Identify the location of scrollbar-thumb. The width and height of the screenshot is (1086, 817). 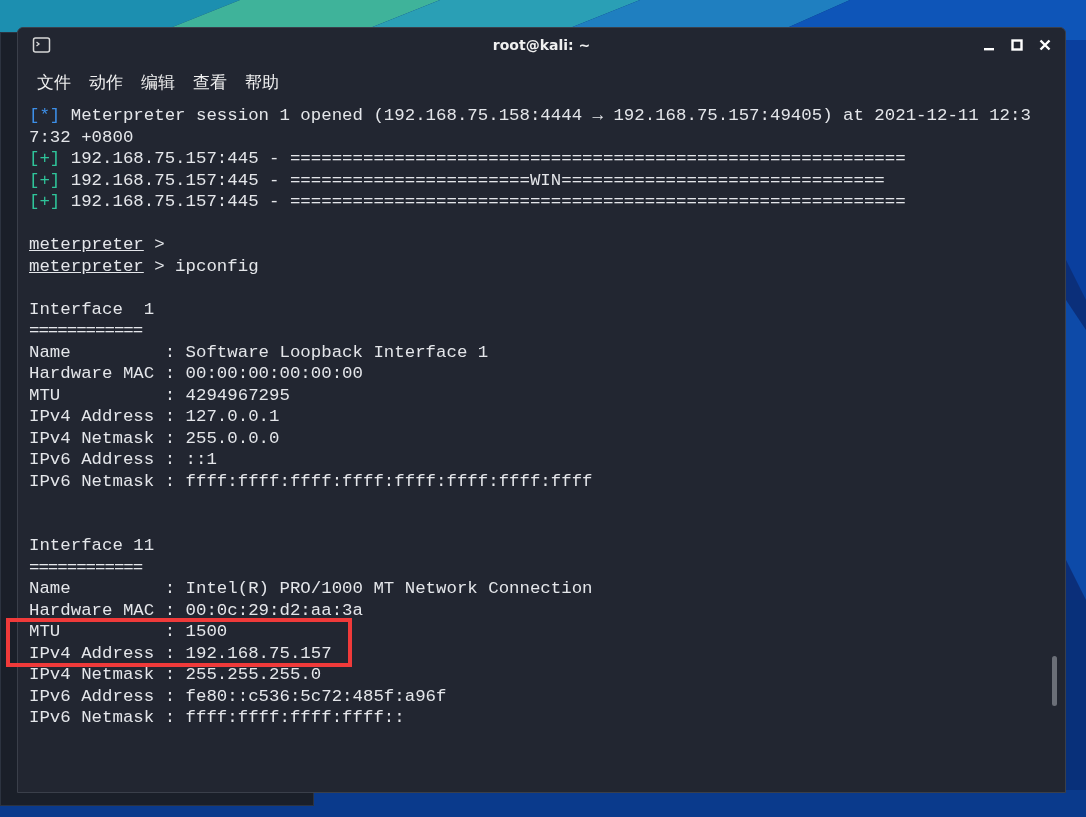
(1054, 681).